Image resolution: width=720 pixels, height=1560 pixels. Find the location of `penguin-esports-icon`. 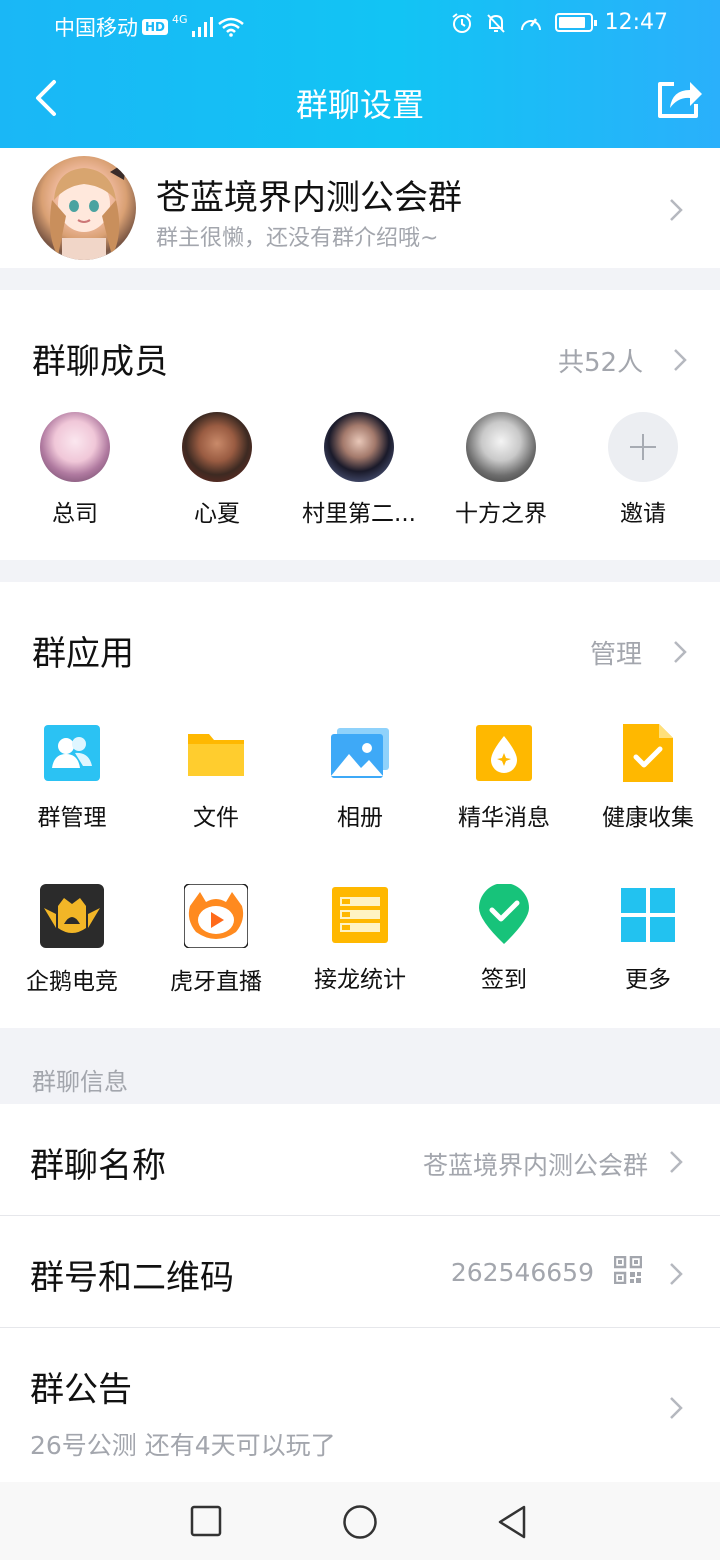

penguin-esports-icon is located at coordinates (72, 916).